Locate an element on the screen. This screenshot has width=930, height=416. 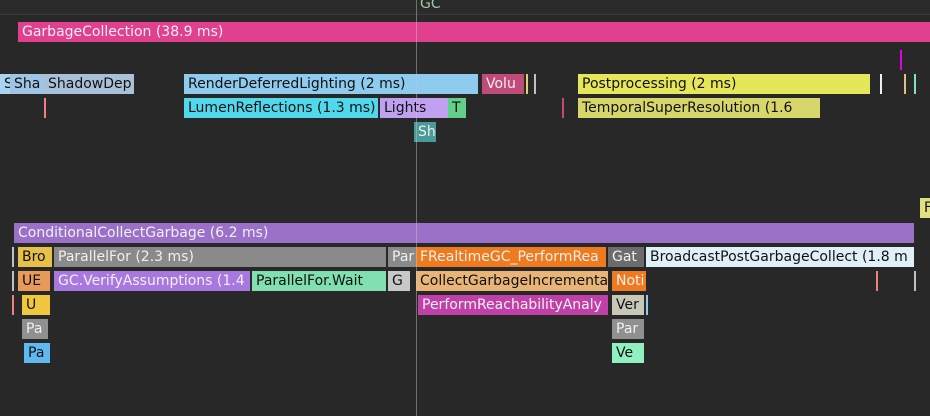
event-gat: Gat is located at coordinates (626, 257).